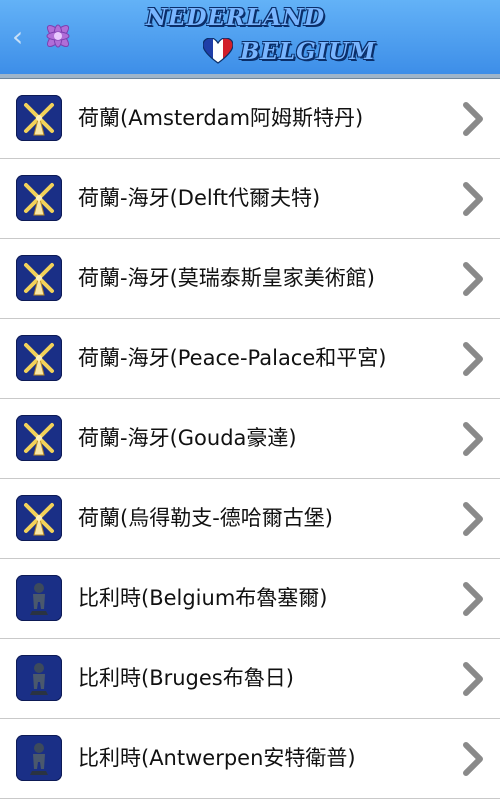  I want to click on list-item-label: 荷蘭-海牙(Delft代爾夫特), so click(199, 198).